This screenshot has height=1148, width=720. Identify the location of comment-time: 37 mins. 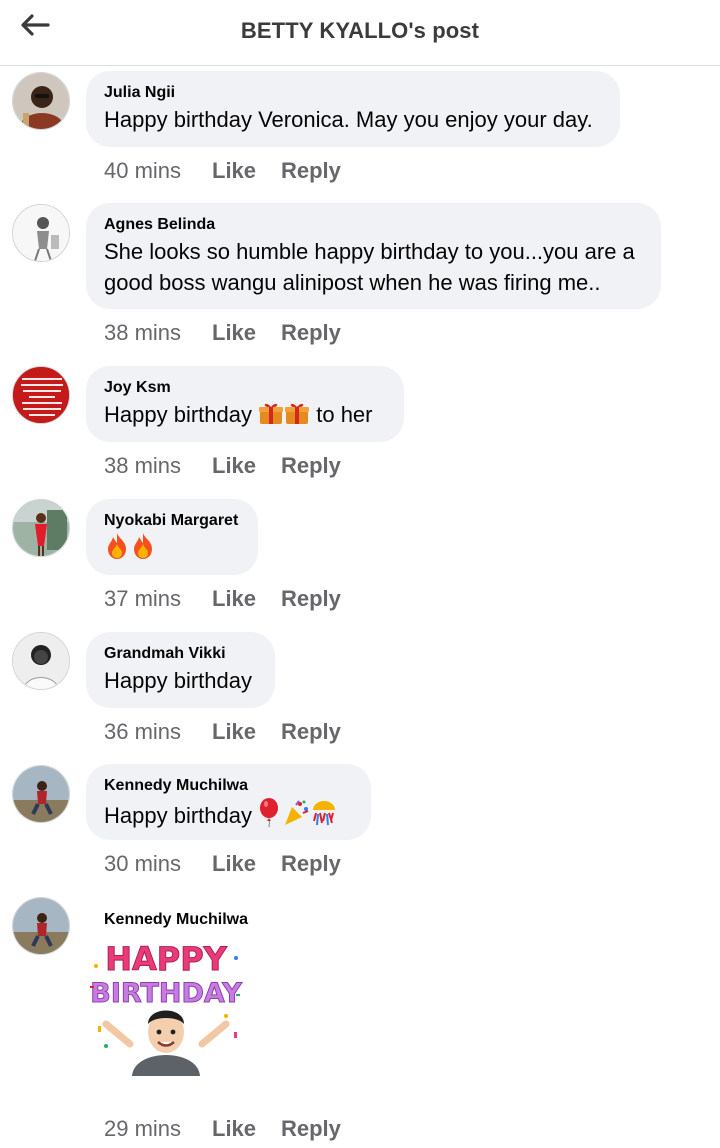
(143, 598).